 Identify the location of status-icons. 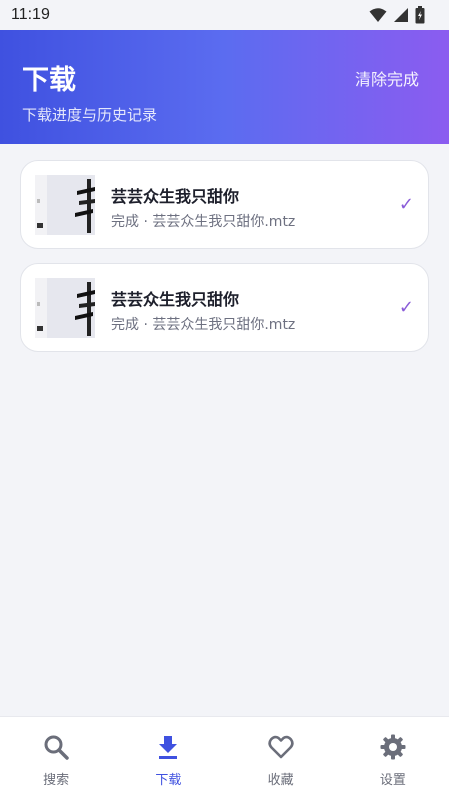
(397, 15).